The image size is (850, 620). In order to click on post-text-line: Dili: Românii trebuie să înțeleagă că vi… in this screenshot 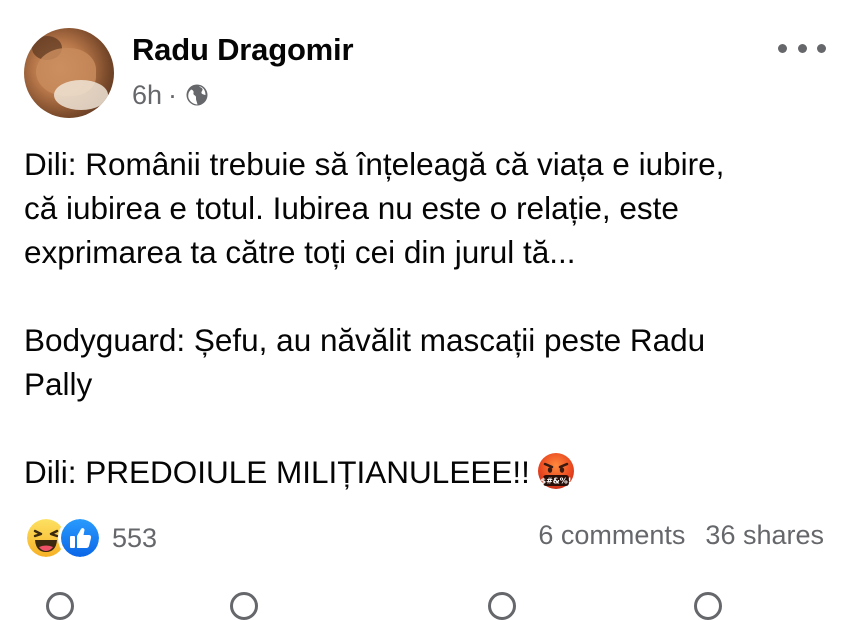, I will do `click(374, 164)`.